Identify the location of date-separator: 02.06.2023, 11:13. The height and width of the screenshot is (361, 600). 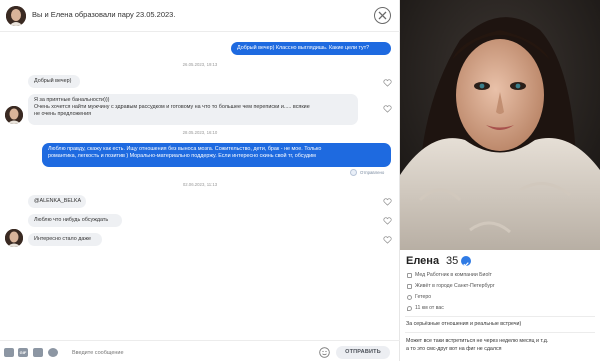
(200, 184).